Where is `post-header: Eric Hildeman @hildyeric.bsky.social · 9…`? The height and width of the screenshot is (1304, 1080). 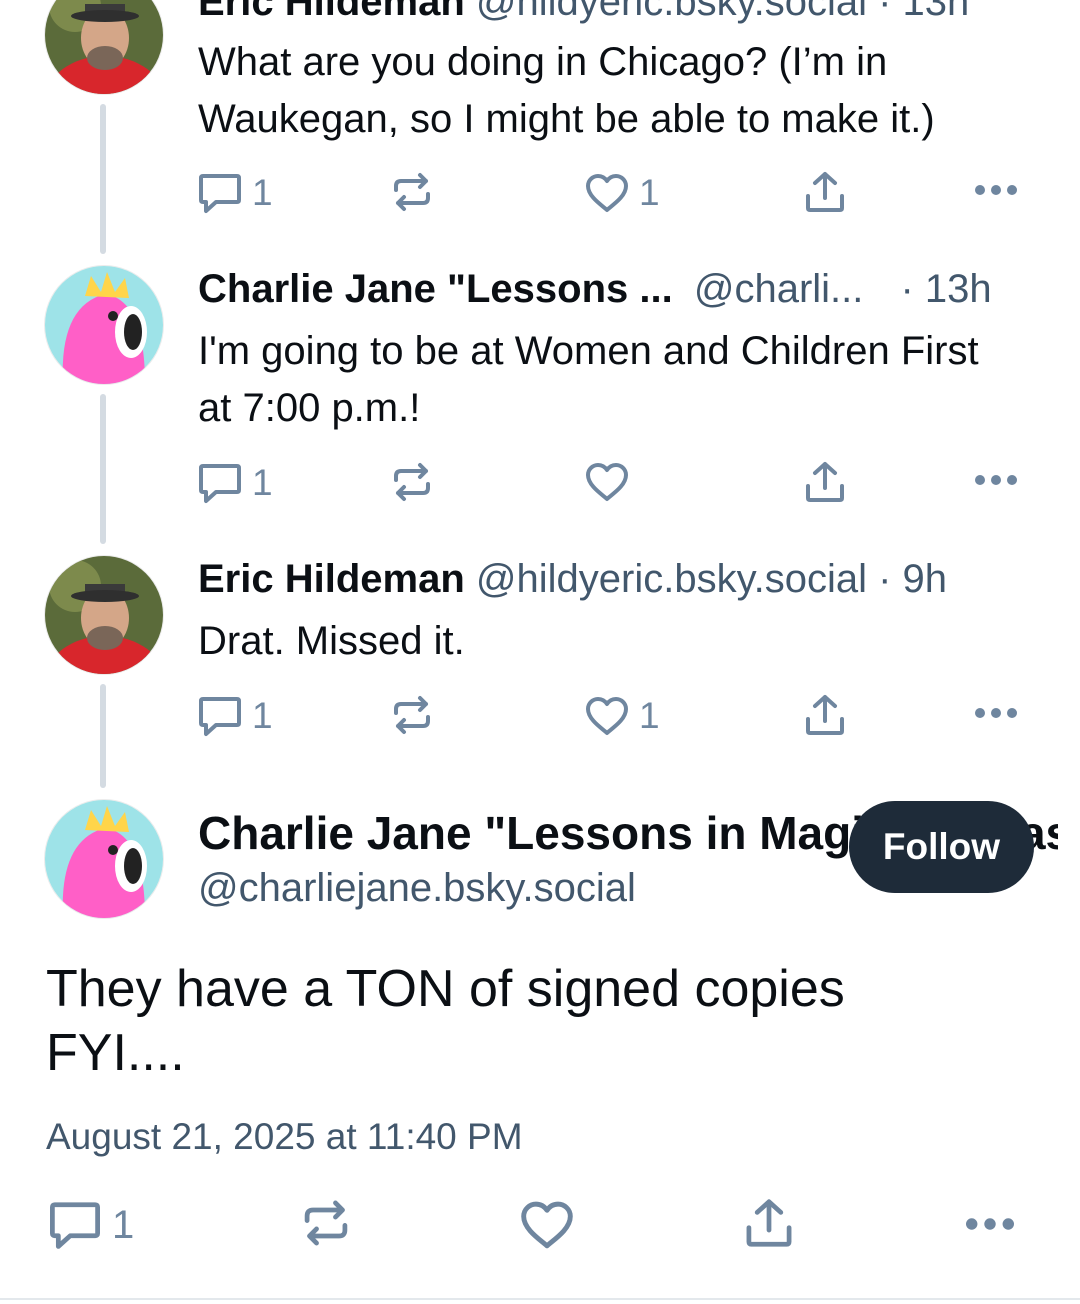 post-header: Eric Hildeman @hildyeric.bsky.social · 9… is located at coordinates (572, 579).